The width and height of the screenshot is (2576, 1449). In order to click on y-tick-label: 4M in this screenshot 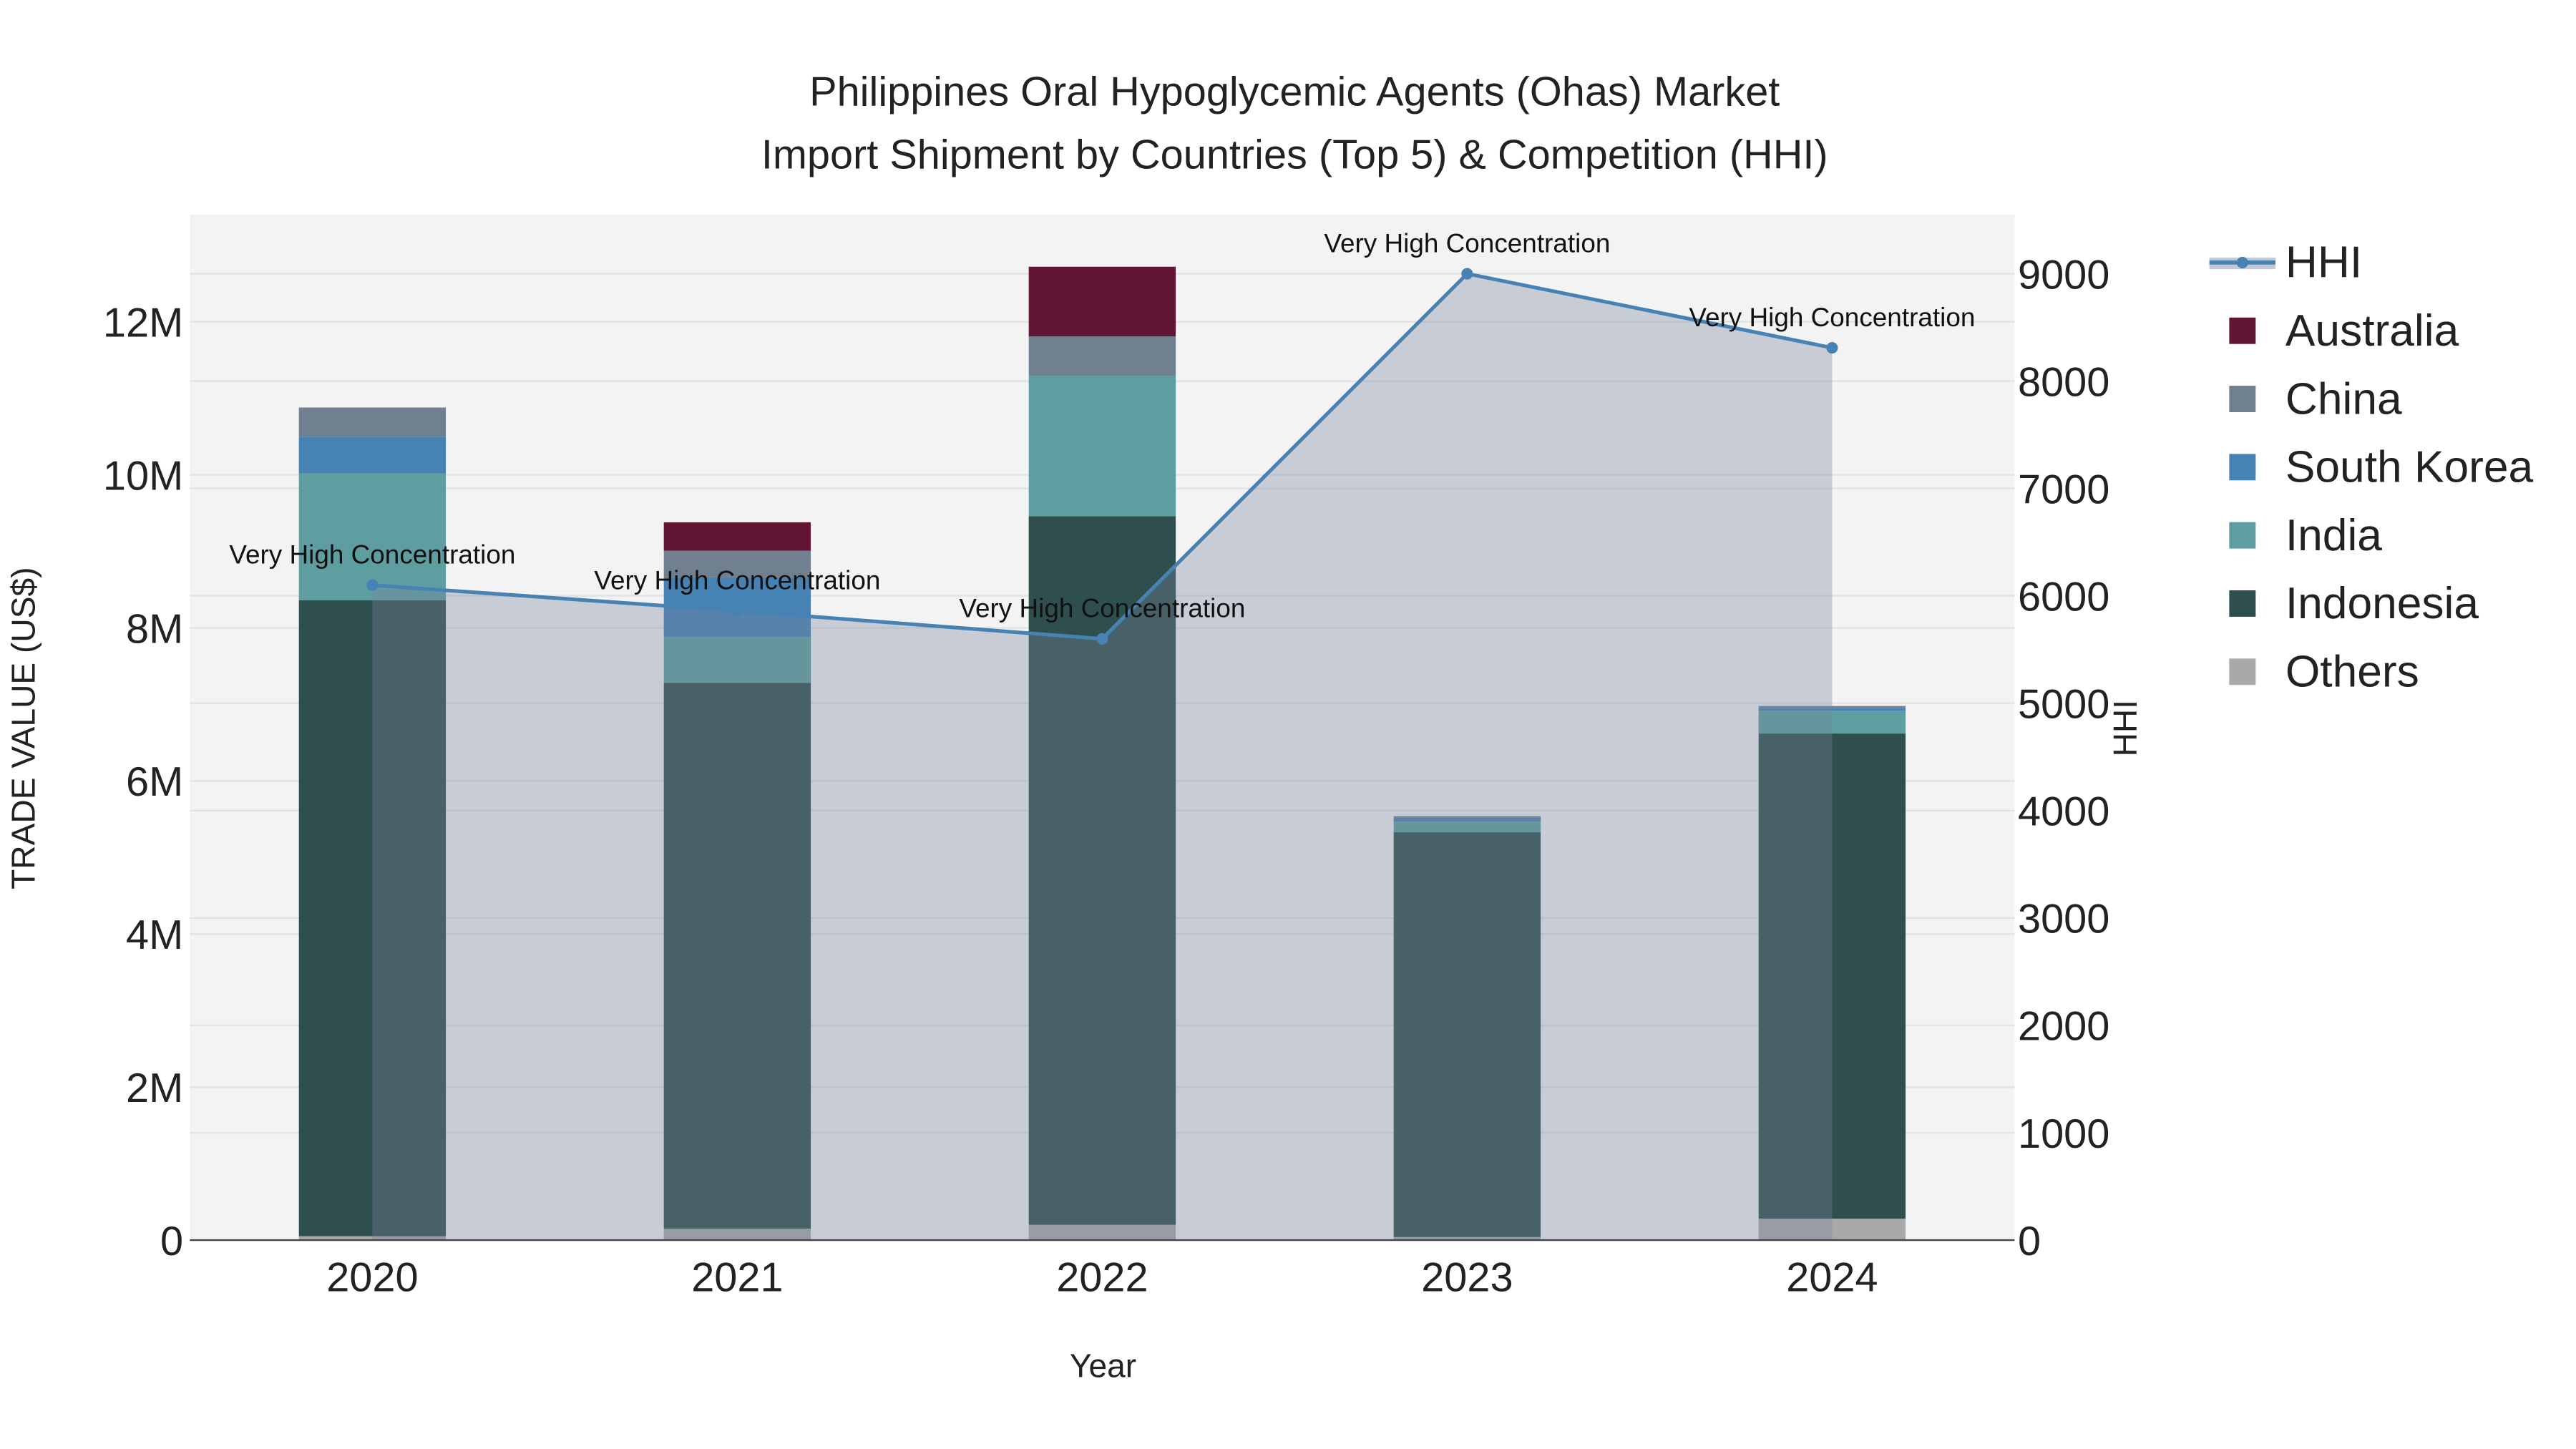, I will do `click(154, 935)`.